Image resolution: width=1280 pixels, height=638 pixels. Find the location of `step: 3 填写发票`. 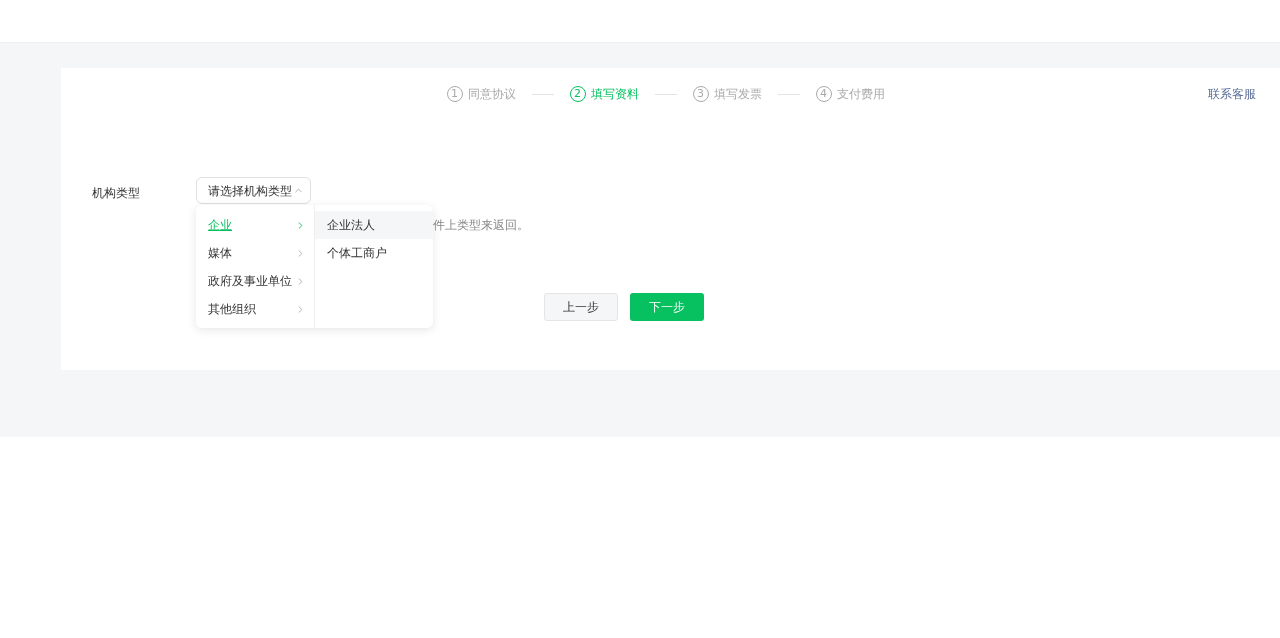

step: 3 填写发票 is located at coordinates (727, 94).